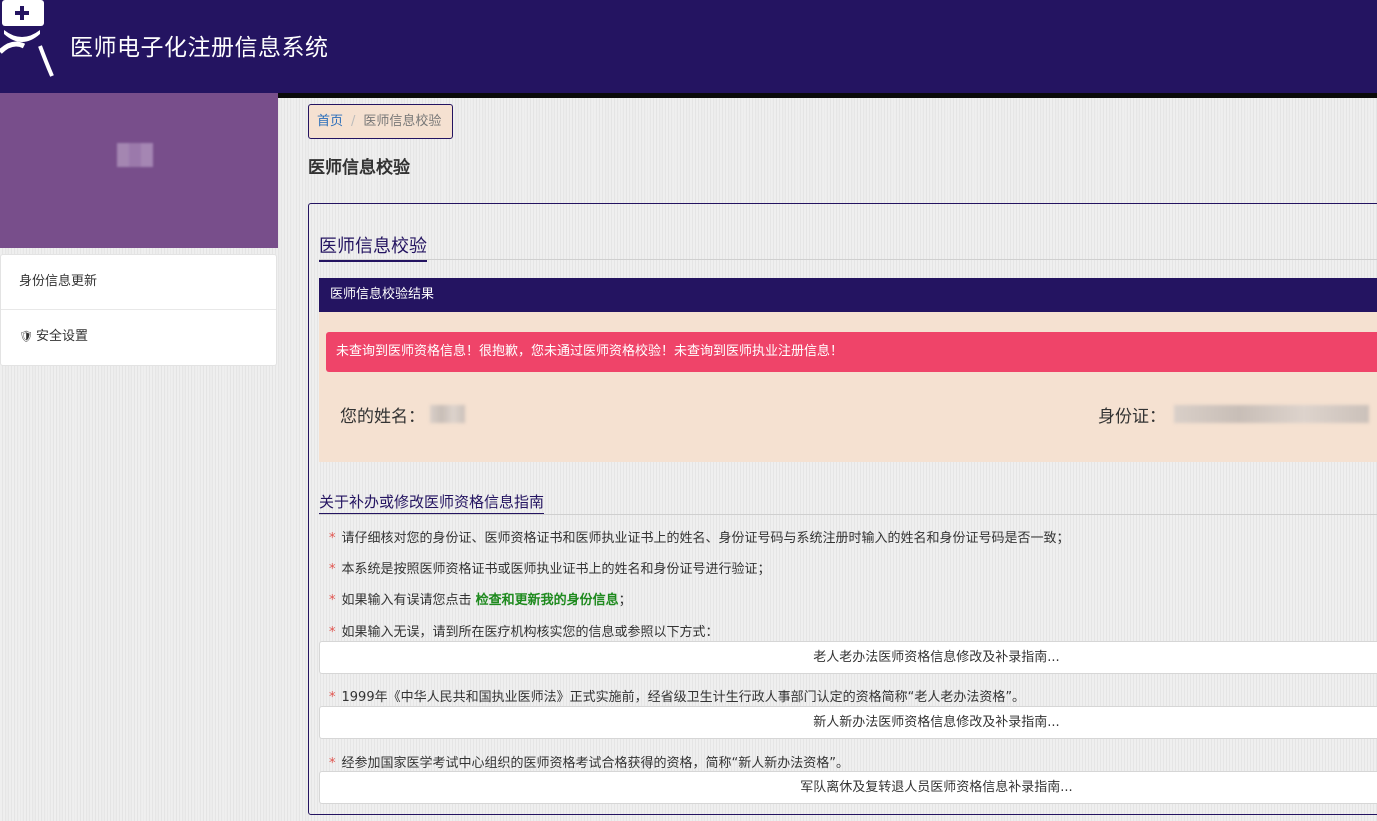 The width and height of the screenshot is (1377, 821). I want to click on profile-panel, so click(139, 170).